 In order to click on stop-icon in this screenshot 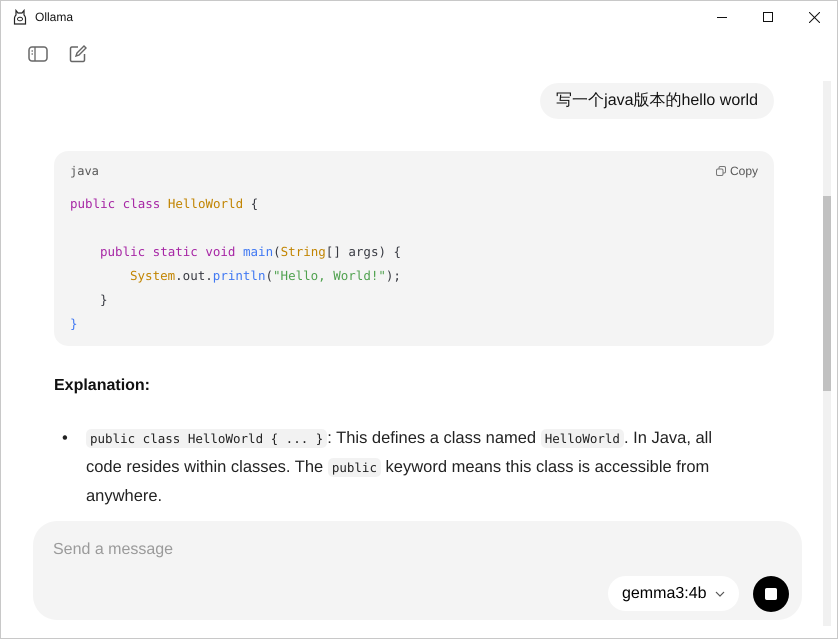, I will do `click(771, 594)`.